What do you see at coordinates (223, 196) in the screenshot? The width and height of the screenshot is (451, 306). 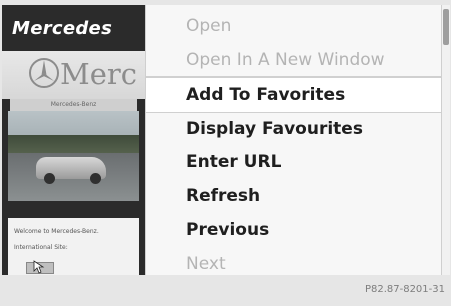 I see `menu-item-refresh: Refresh` at bounding box center [223, 196].